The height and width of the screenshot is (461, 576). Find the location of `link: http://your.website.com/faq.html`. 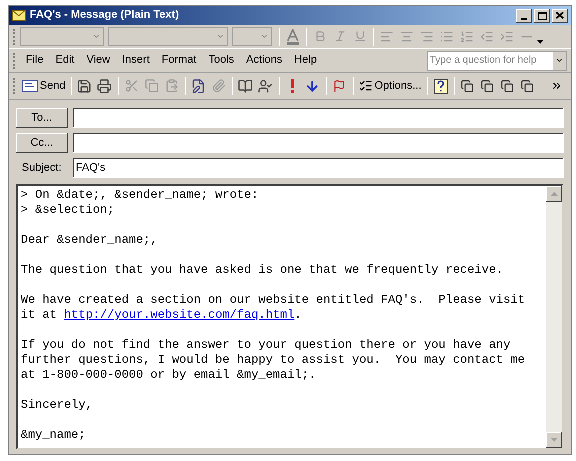

link: http://your.website.com/faq.html is located at coordinates (179, 315).